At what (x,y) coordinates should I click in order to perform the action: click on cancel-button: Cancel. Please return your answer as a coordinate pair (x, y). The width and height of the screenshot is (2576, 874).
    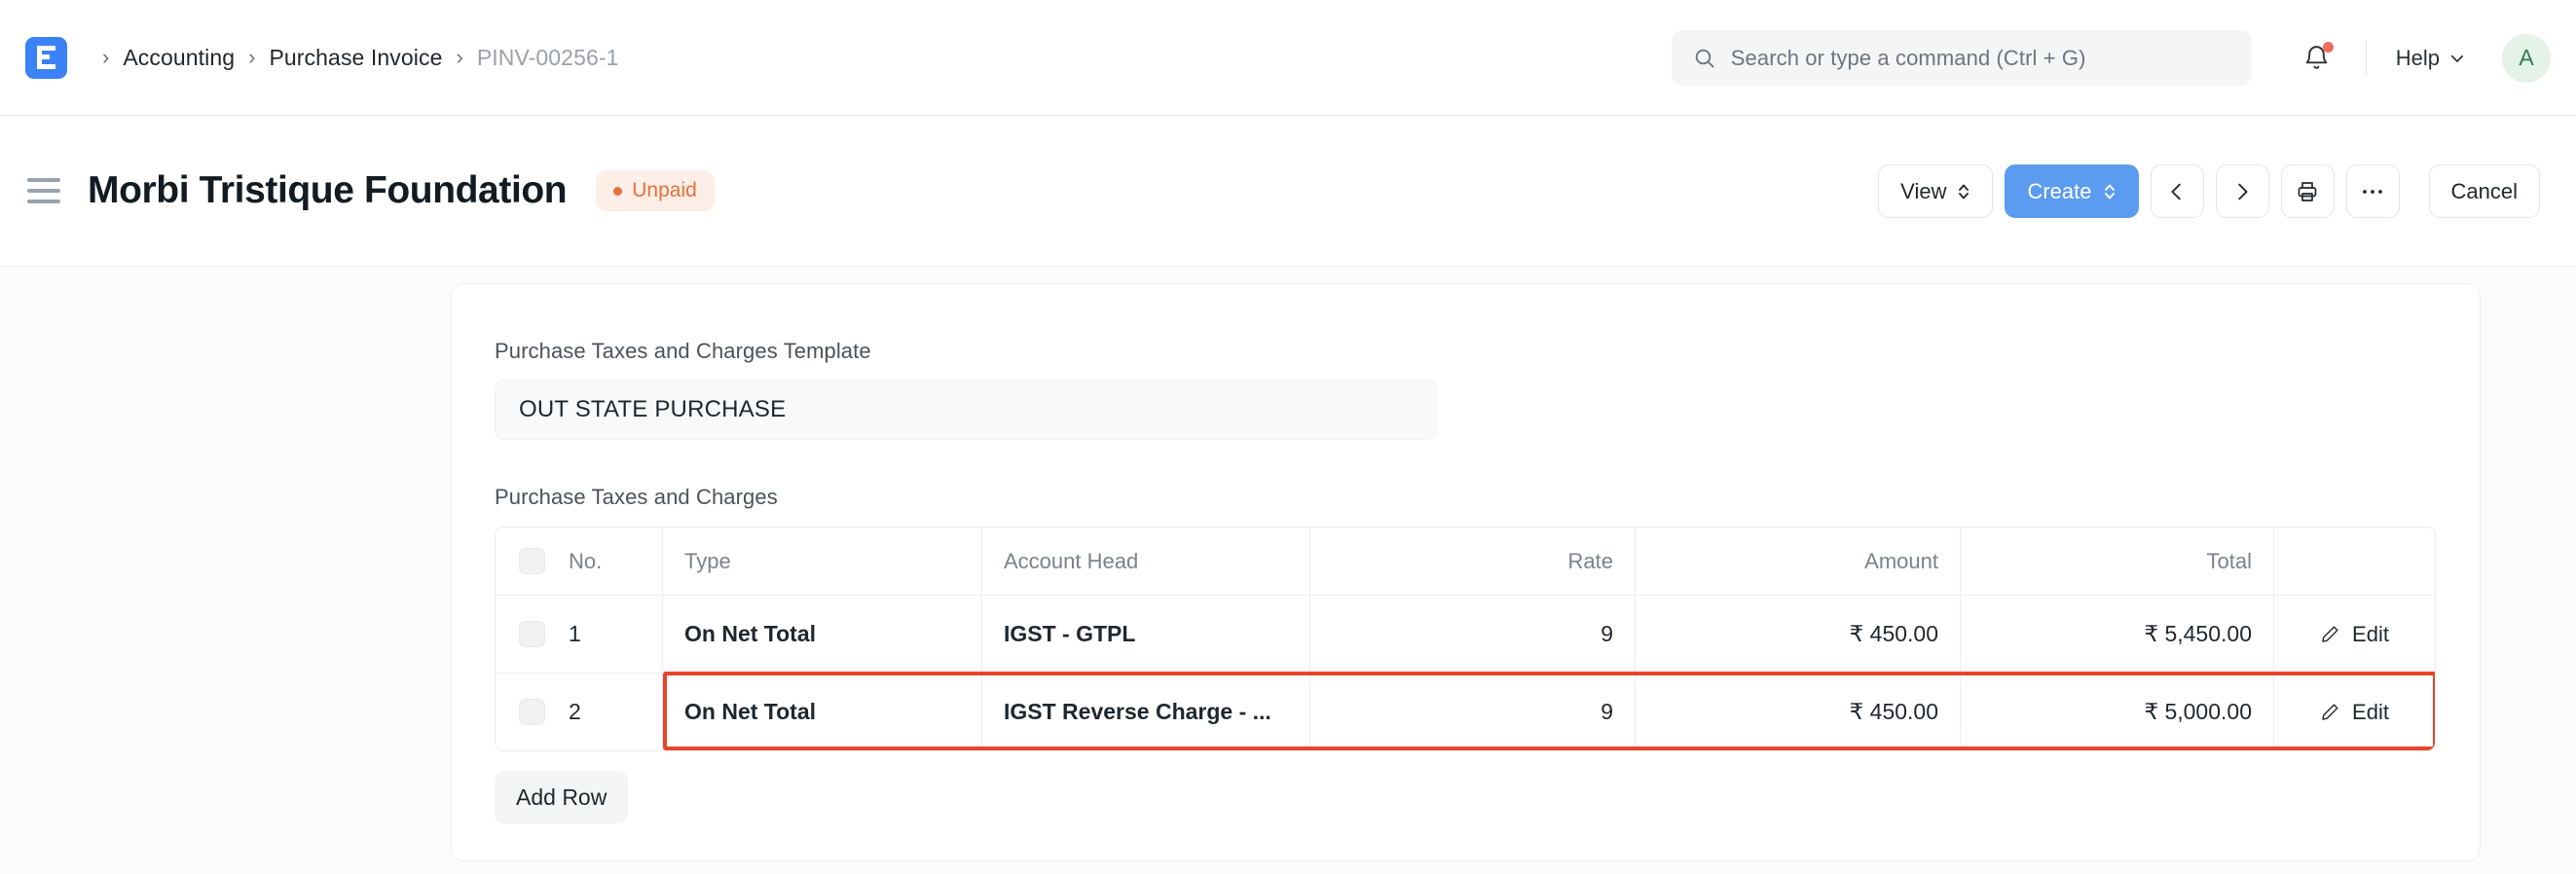
    Looking at the image, I should click on (2484, 191).